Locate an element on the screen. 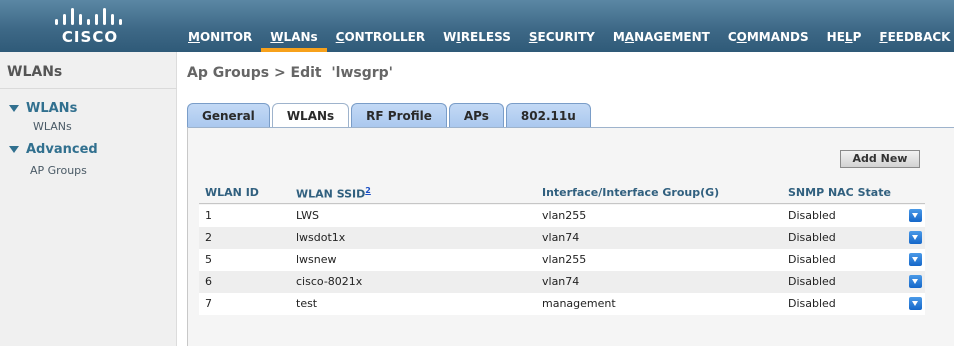  cell-wlan-ssid: LWS is located at coordinates (307, 215).